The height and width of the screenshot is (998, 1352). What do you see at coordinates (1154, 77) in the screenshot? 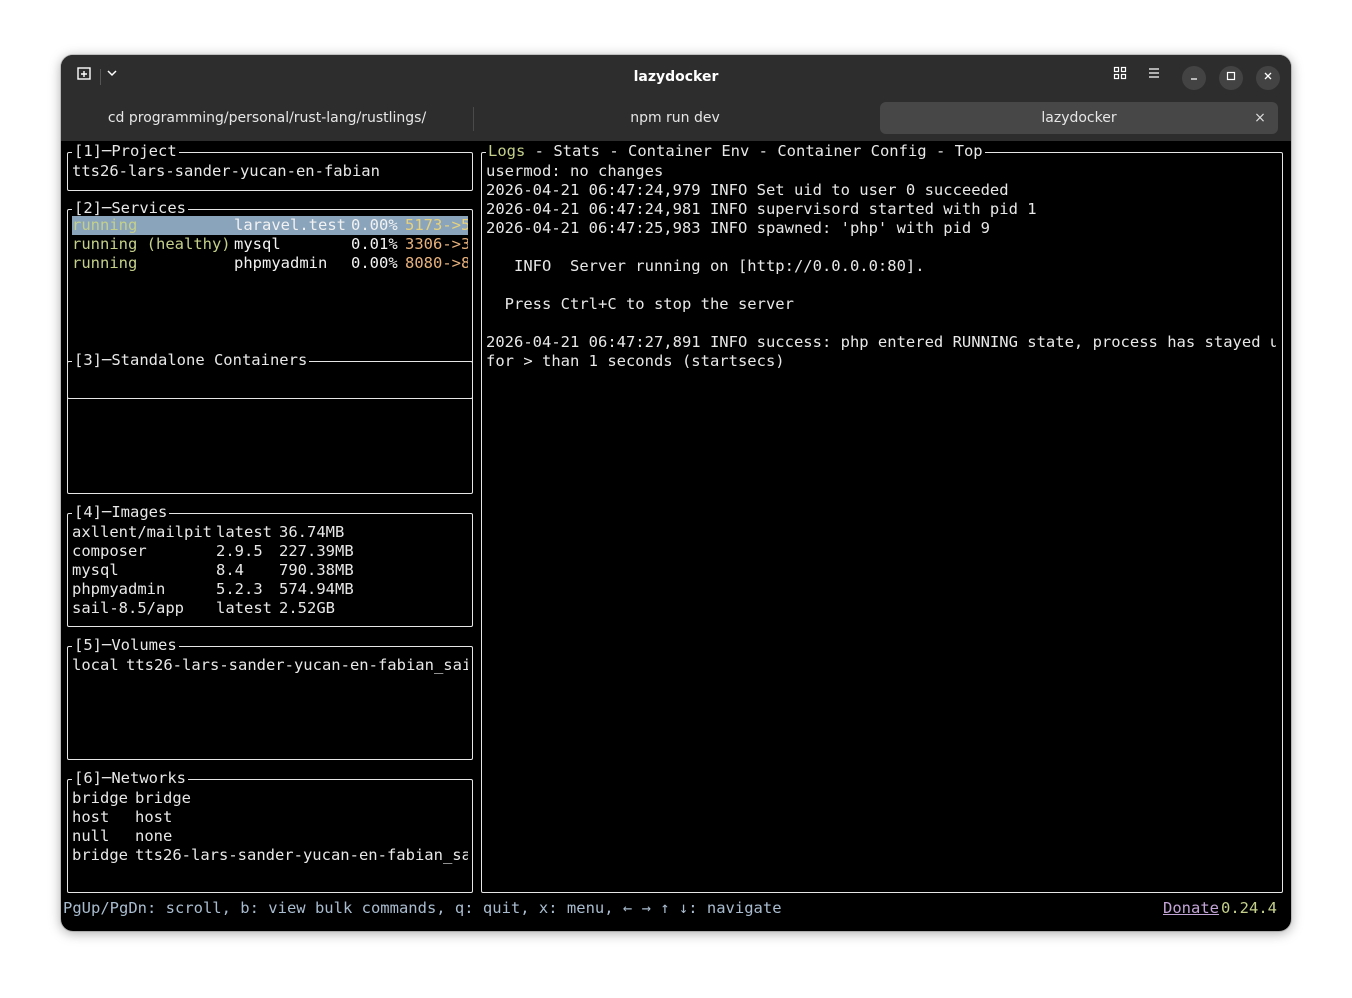
I see `hamburger-menu-icon` at bounding box center [1154, 77].